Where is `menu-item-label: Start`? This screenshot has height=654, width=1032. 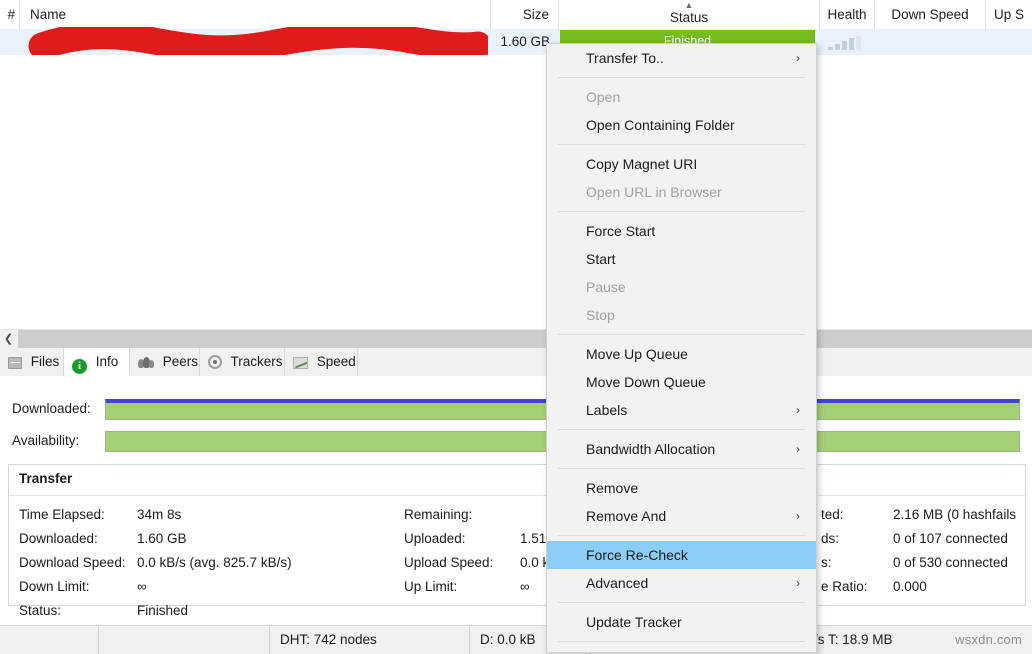
menu-item-label: Start is located at coordinates (601, 259).